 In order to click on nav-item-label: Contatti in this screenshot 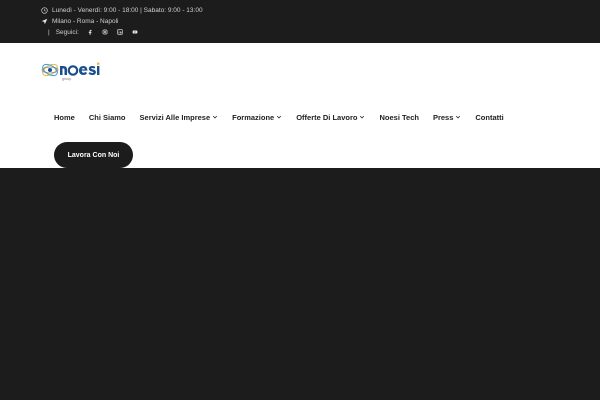, I will do `click(489, 117)`.